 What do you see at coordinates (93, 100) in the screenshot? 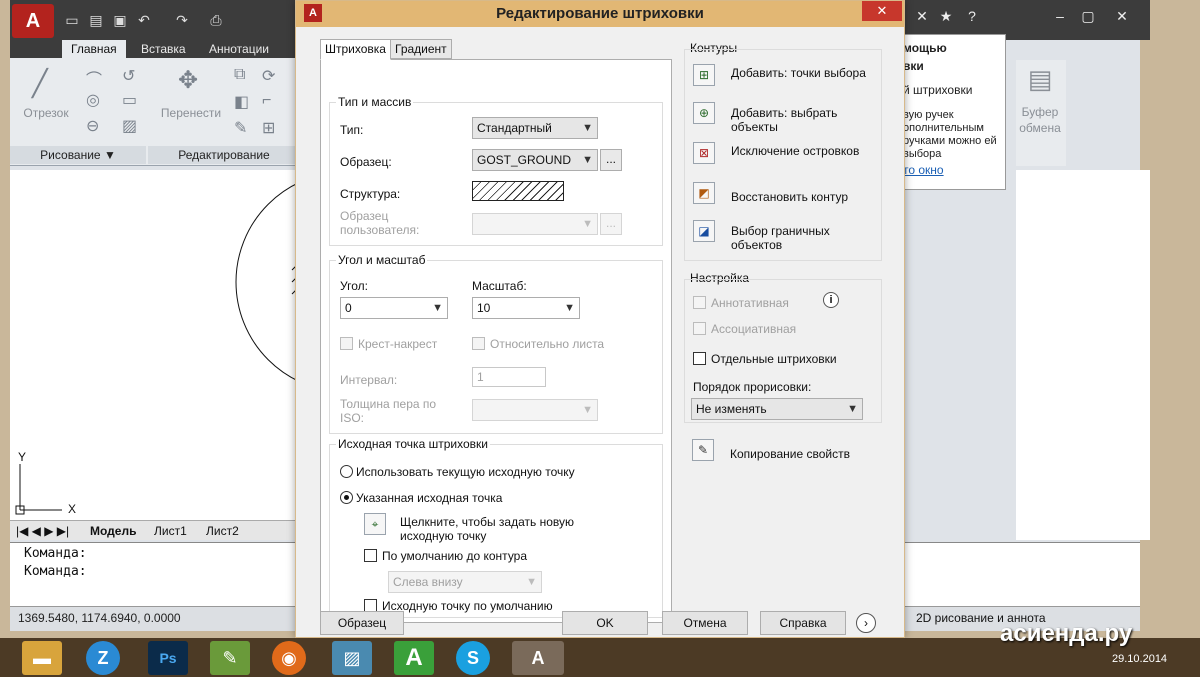
I see `circle-icon: ◎` at bounding box center [93, 100].